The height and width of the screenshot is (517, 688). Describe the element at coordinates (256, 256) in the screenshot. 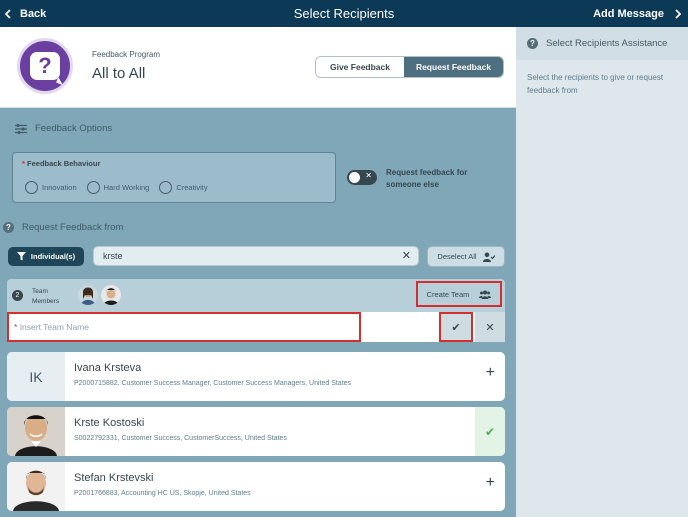

I see `search-input: krste ✕` at that location.